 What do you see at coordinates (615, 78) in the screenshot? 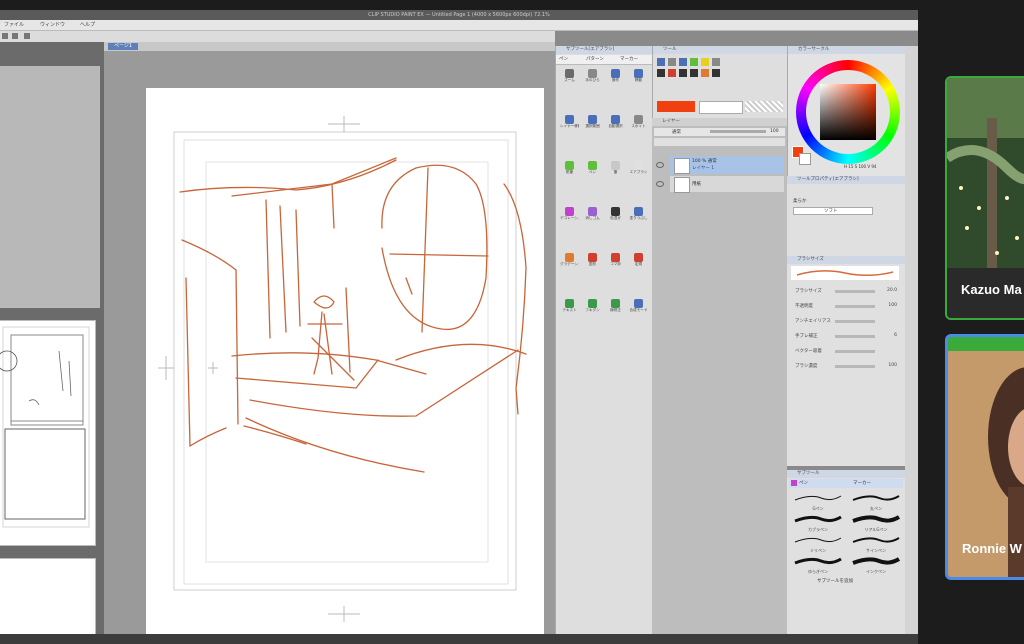
I see `subtool-button: 操作` at bounding box center [615, 78].